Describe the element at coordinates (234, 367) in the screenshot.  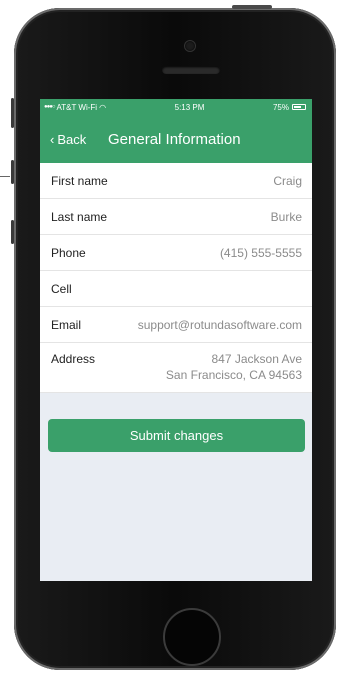
I see `address-field: 847 Jackson Ave San Francisco, CA 94563` at that location.